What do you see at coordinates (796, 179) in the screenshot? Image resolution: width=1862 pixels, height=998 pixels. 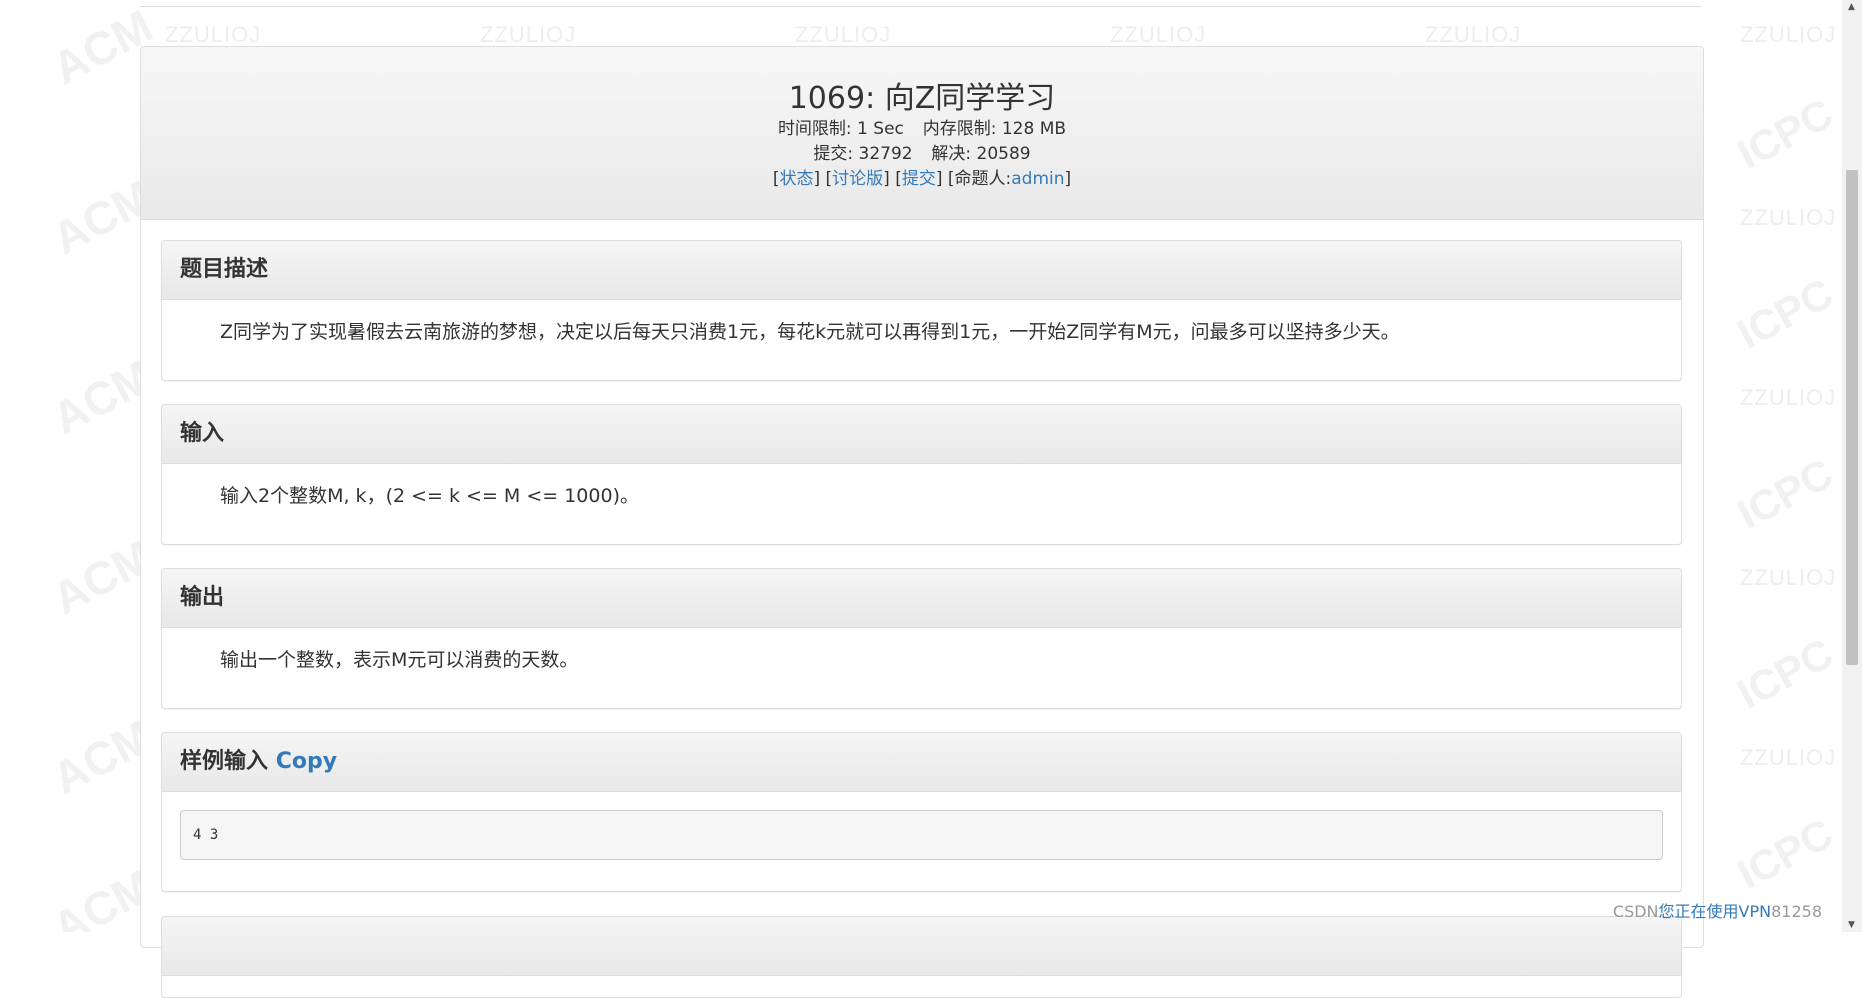 I see `status-link: 状态` at bounding box center [796, 179].